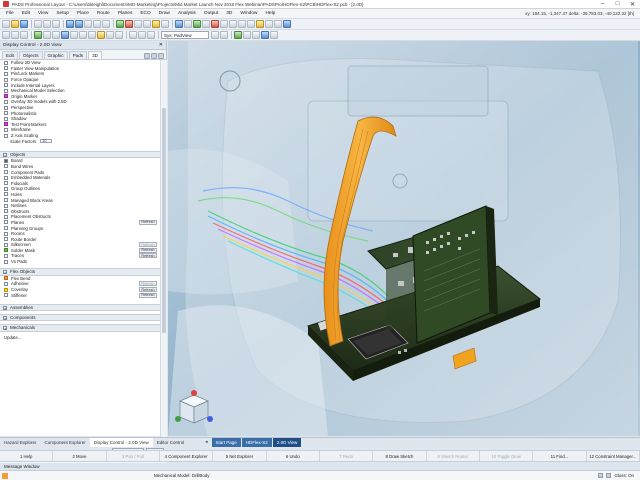  What do you see at coordinates (624, 475) in the screenshot?
I see `status-gloss: Gloss: On` at bounding box center [624, 475].